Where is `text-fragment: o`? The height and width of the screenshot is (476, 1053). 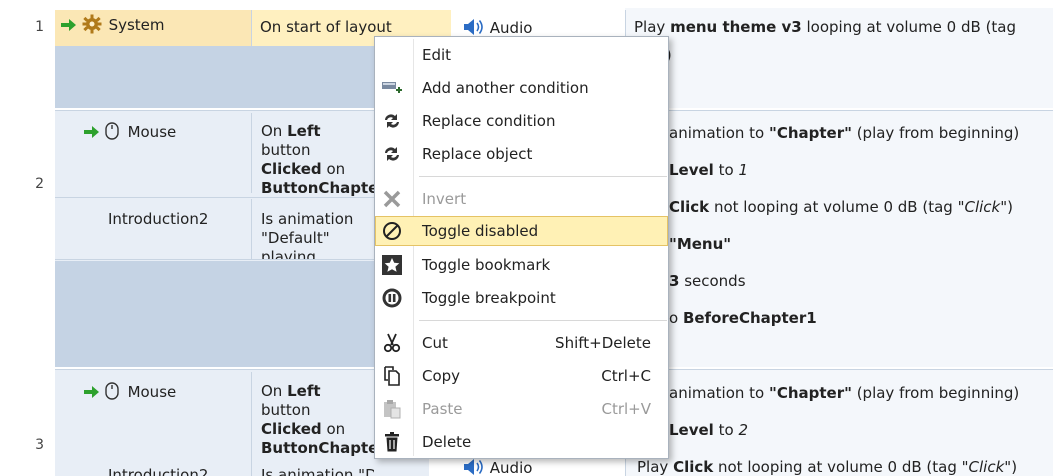
text-fragment: o is located at coordinates (676, 318).